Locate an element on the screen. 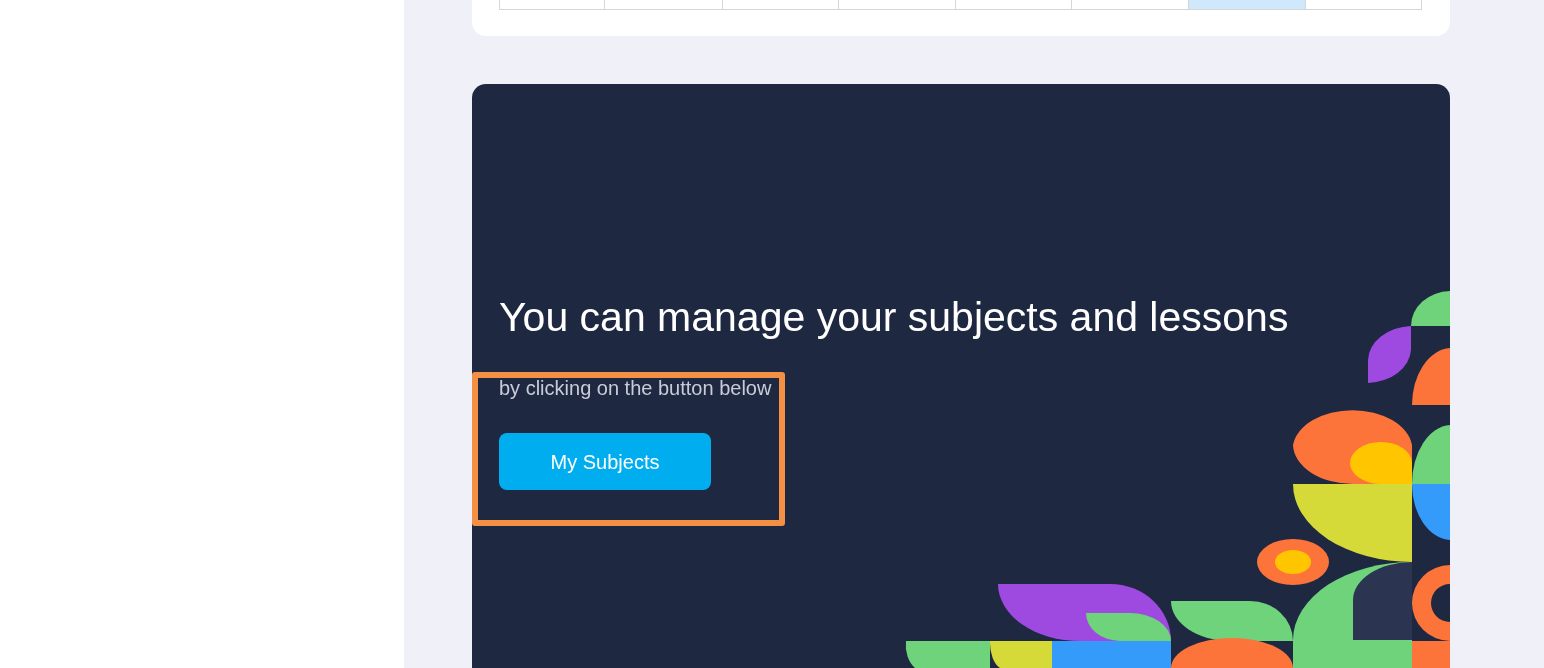 The image size is (1544, 668). banner-subtitle: by clicking on the button below is located at coordinates (635, 389).